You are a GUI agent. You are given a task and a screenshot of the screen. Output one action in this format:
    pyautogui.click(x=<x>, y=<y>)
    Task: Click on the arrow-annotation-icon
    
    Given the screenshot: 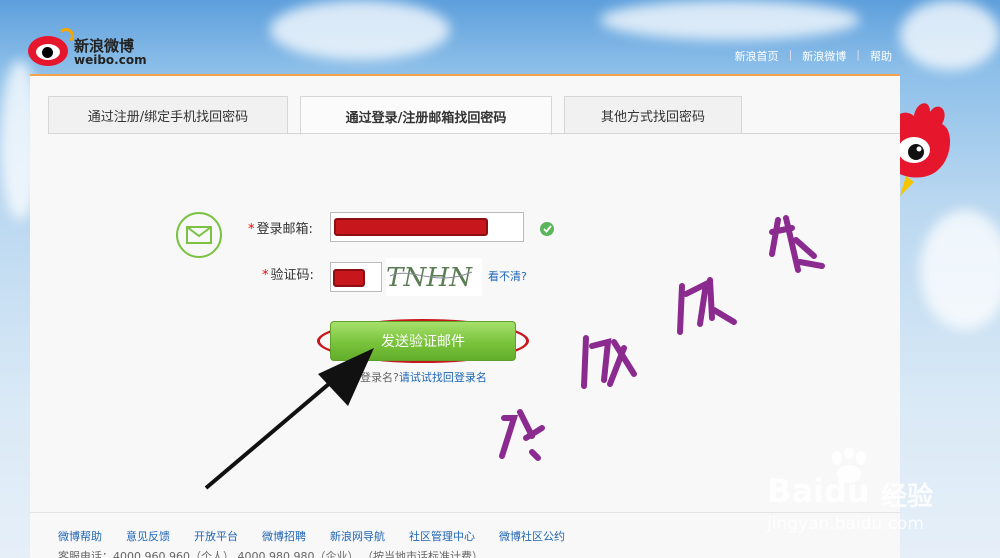 What is the action you would take?
    pyautogui.click(x=289, y=419)
    